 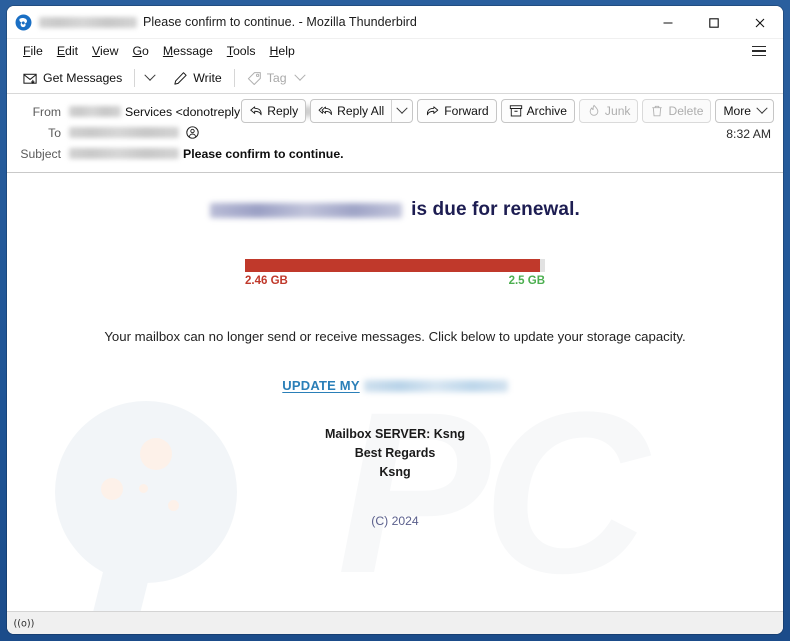 I want to click on signature-line-2: Best Regards, so click(x=395, y=453).